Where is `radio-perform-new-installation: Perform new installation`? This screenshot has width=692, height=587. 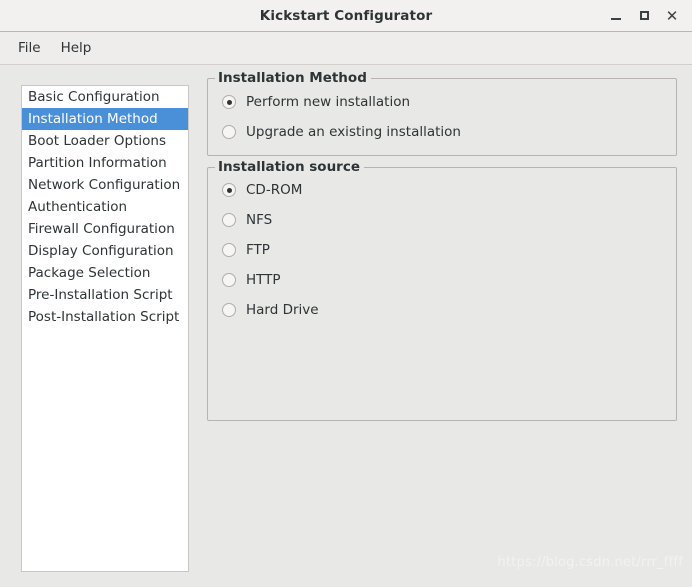 radio-perform-new-installation: Perform new installation is located at coordinates (316, 102).